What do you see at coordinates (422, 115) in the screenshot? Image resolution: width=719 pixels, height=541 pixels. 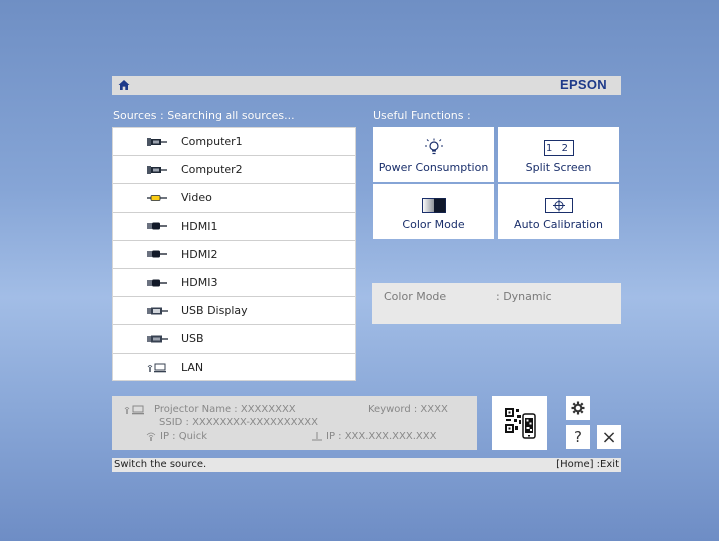 I see `useful-functions-label: Useful Functions :` at bounding box center [422, 115].